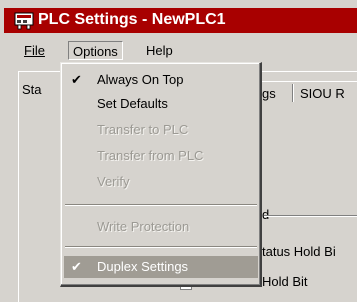 Image resolution: width=357 pixels, height=303 pixels. Describe the element at coordinates (24, 21) in the screenshot. I see `plc-app-icon` at that location.